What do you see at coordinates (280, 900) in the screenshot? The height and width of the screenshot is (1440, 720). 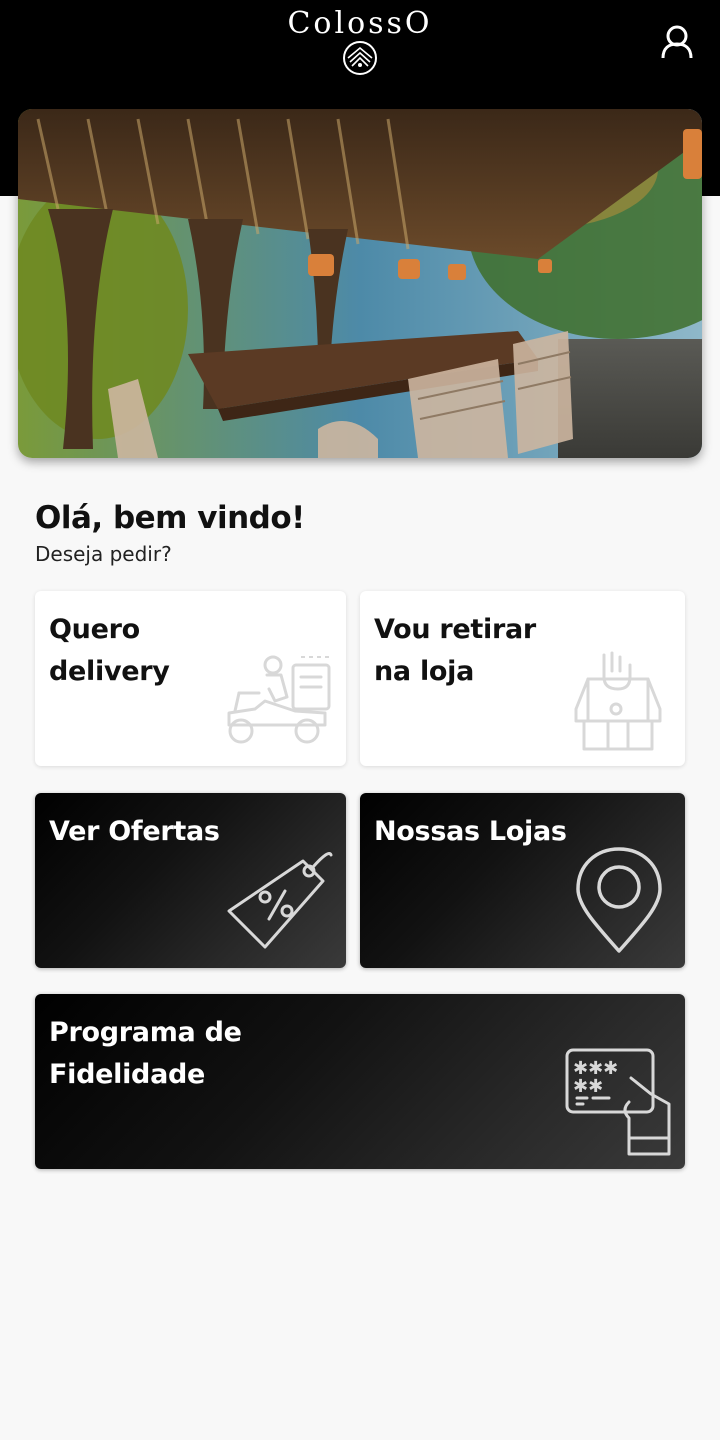 I see `discount-tag-icon` at bounding box center [280, 900].